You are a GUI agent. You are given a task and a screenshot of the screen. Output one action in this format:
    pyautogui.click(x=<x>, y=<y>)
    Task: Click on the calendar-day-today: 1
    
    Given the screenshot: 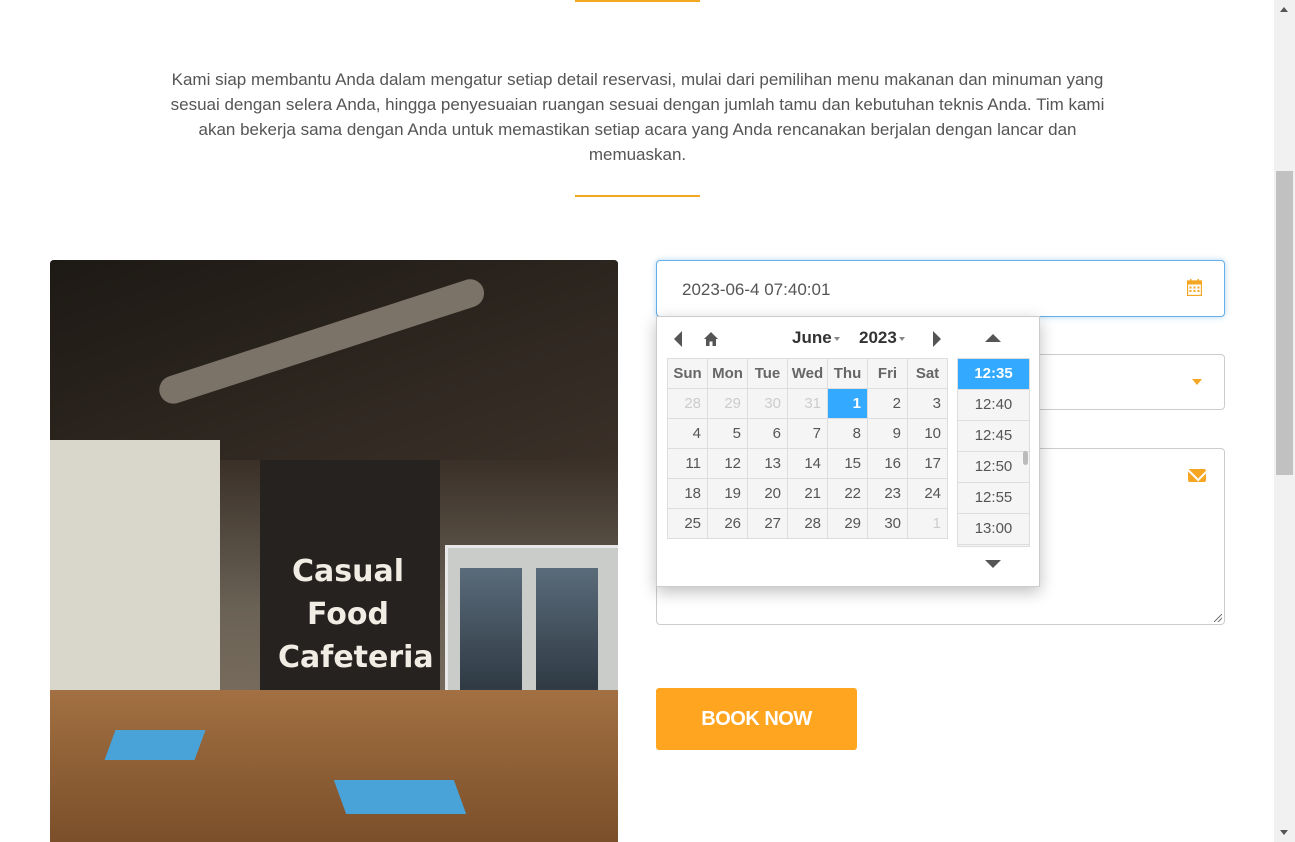 What is the action you would take?
    pyautogui.click(x=847, y=403)
    